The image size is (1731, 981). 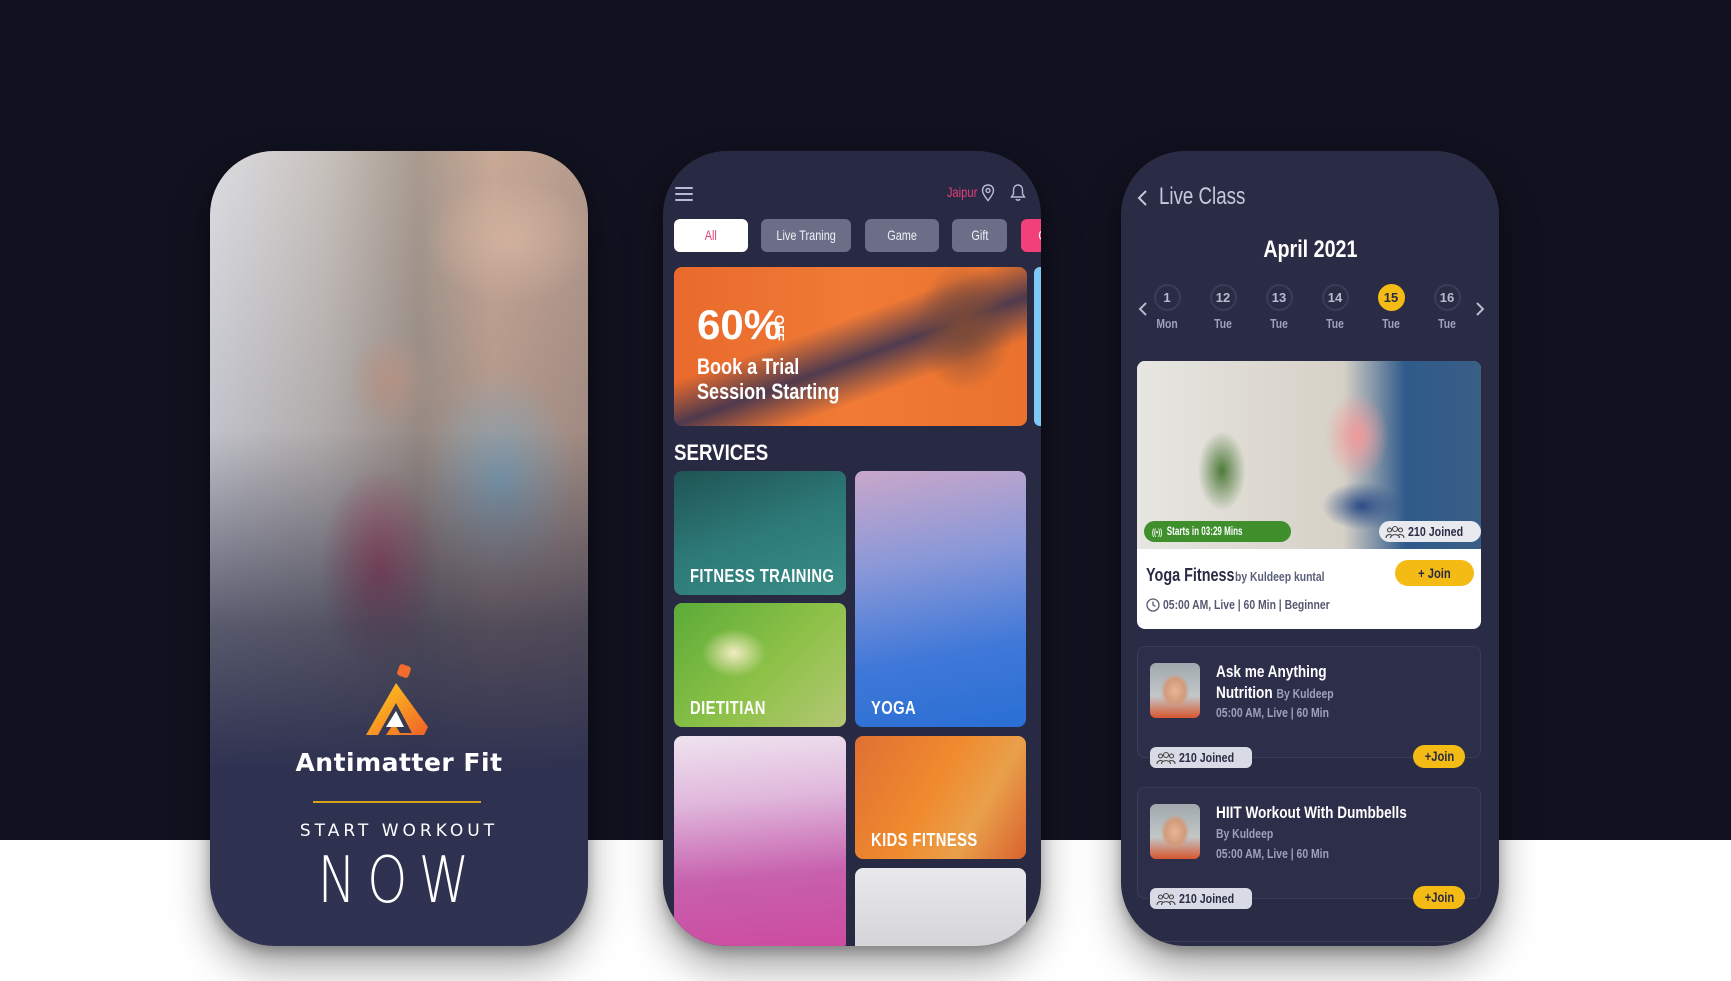 What do you see at coordinates (1279, 307) in the screenshot?
I see `date-item: 13 Tue` at bounding box center [1279, 307].